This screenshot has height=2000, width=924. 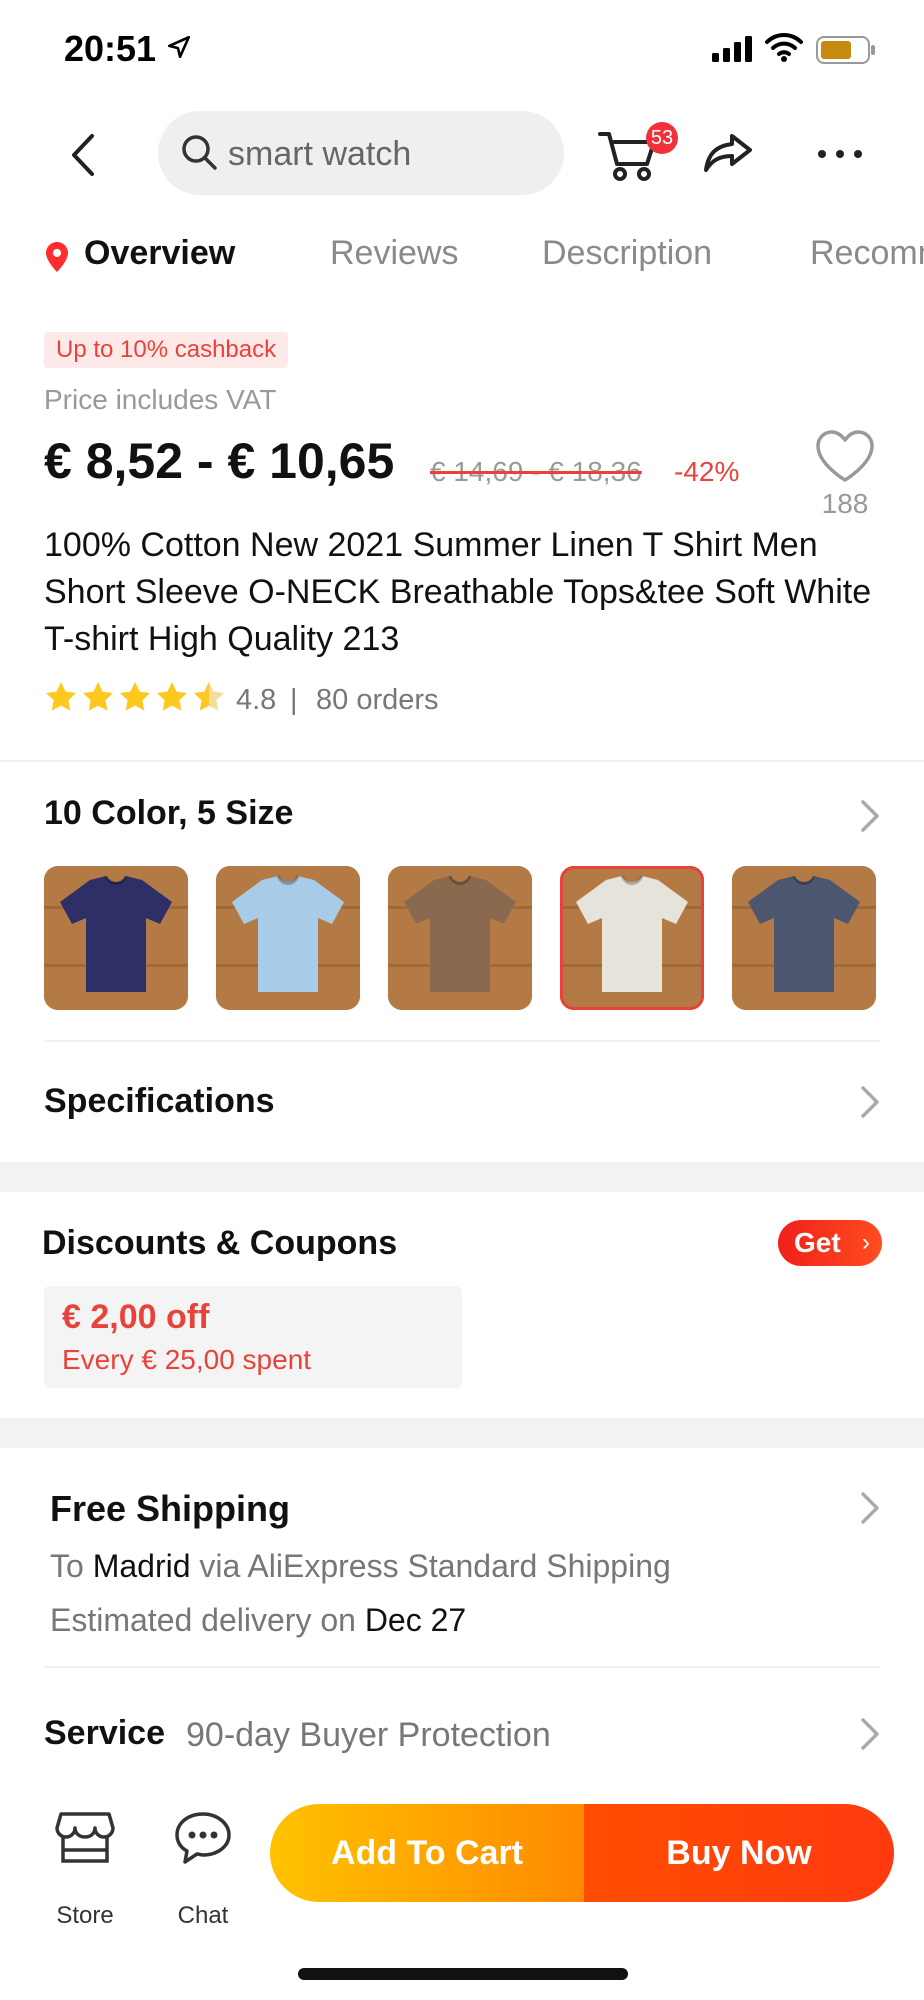 I want to click on color-swatch-navy, so click(x=116, y=938).